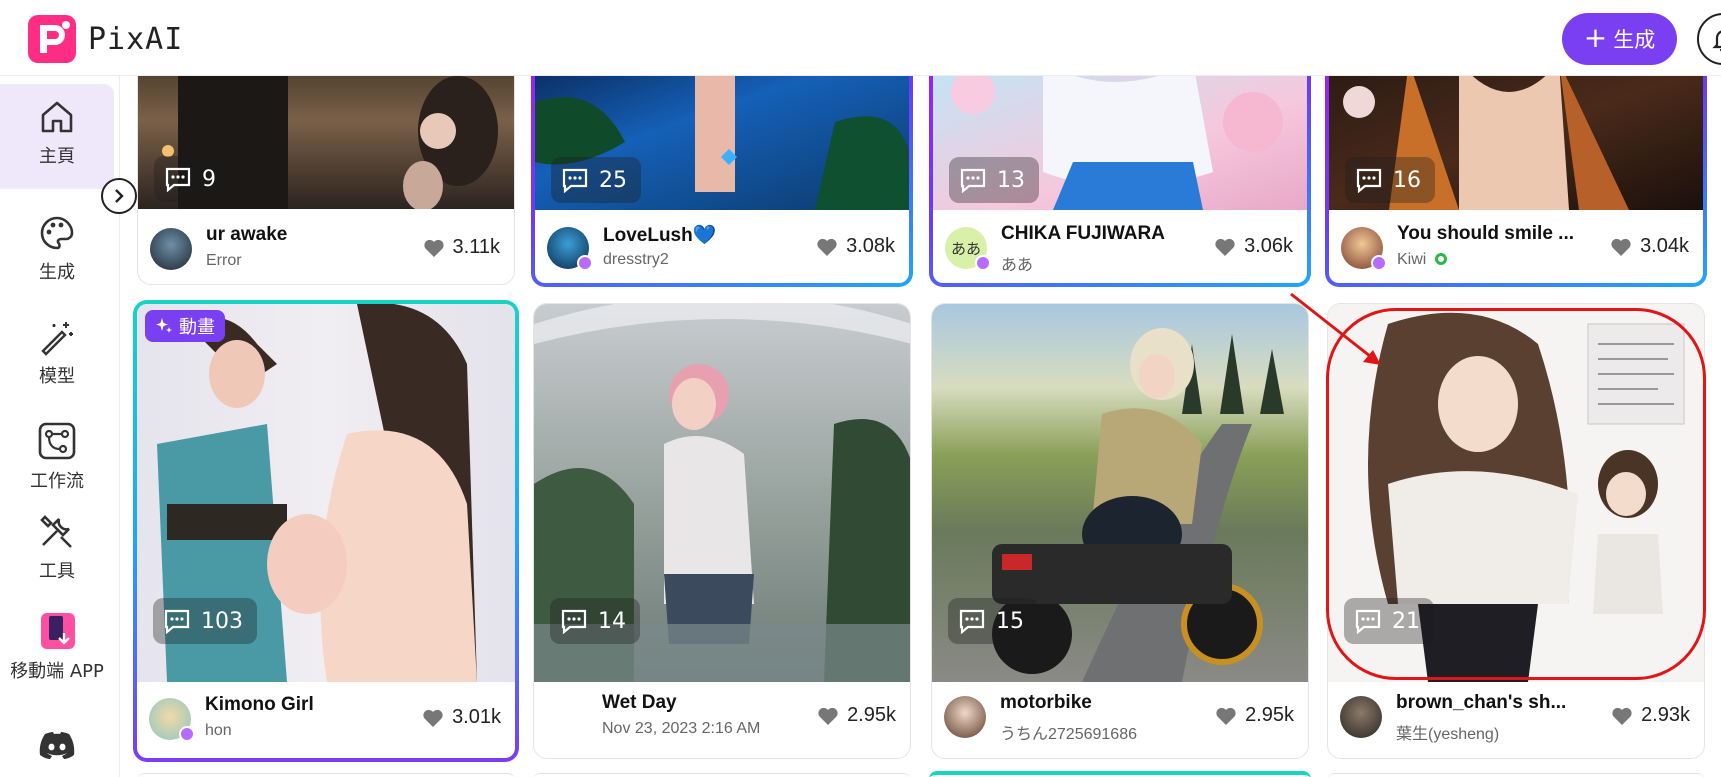 The height and width of the screenshot is (777, 1721). I want to click on artwork-thumbnail: 動畫 103, so click(326, 493).